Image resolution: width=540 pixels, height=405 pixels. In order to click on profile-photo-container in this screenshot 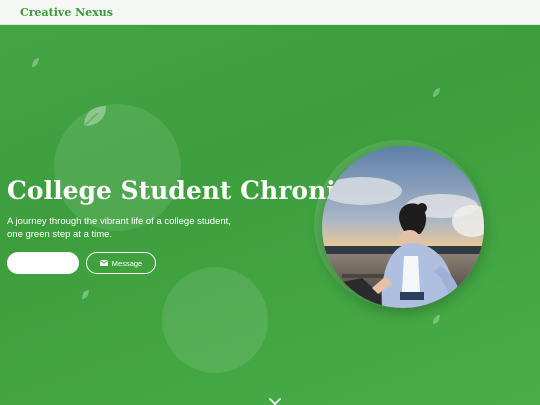, I will do `click(399, 224)`.